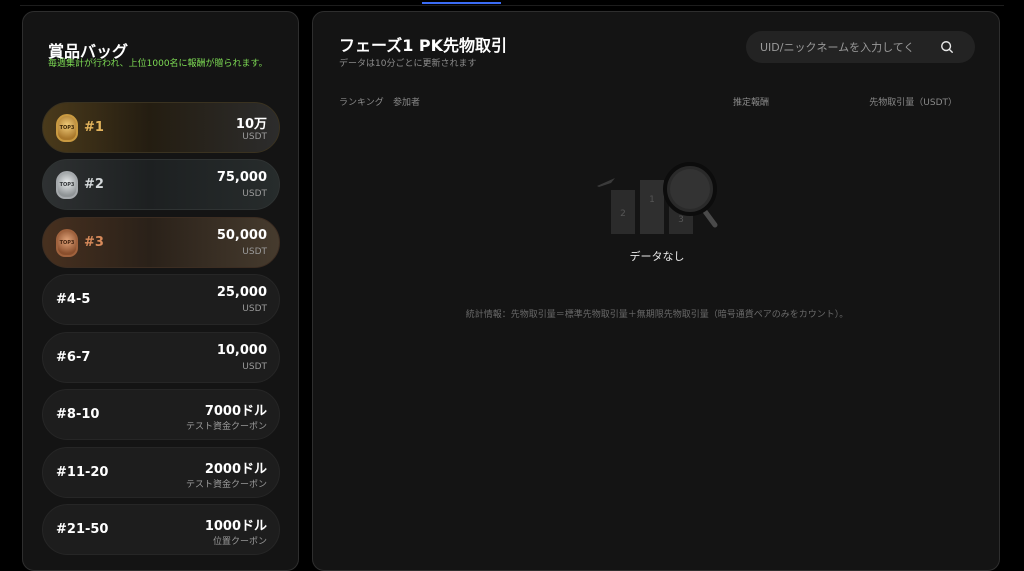  I want to click on search-box, so click(860, 47).